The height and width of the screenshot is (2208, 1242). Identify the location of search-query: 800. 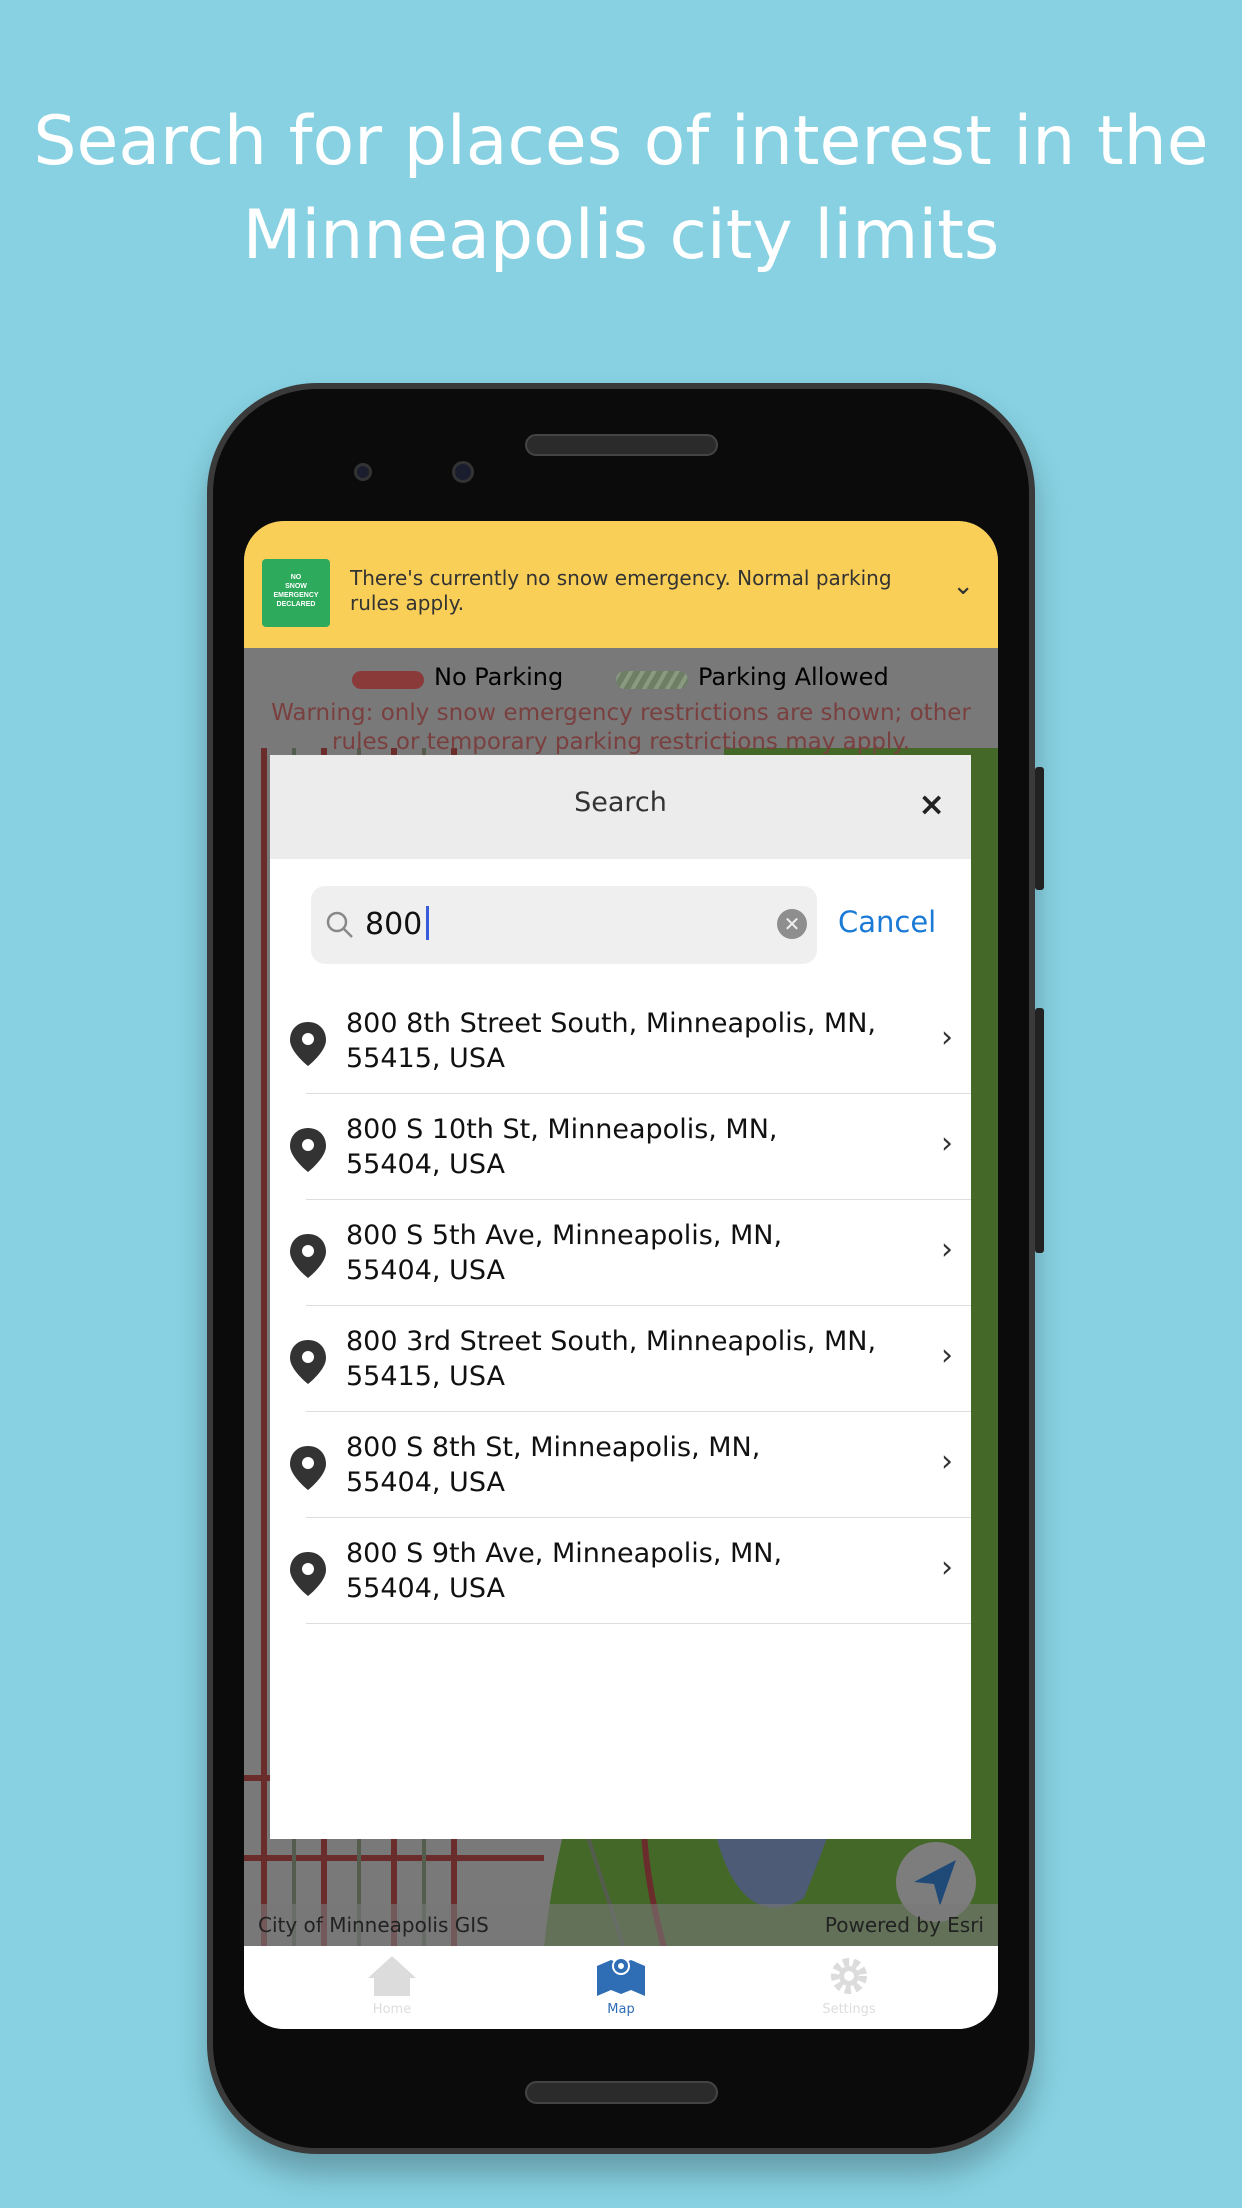
(394, 924).